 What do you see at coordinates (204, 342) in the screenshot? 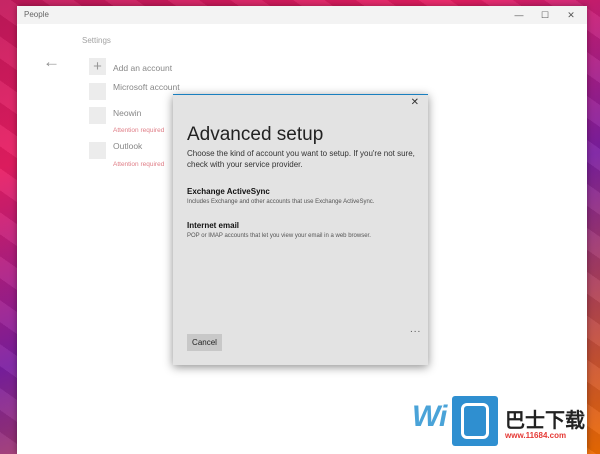
I see `cancel-button: Cancel` at bounding box center [204, 342].